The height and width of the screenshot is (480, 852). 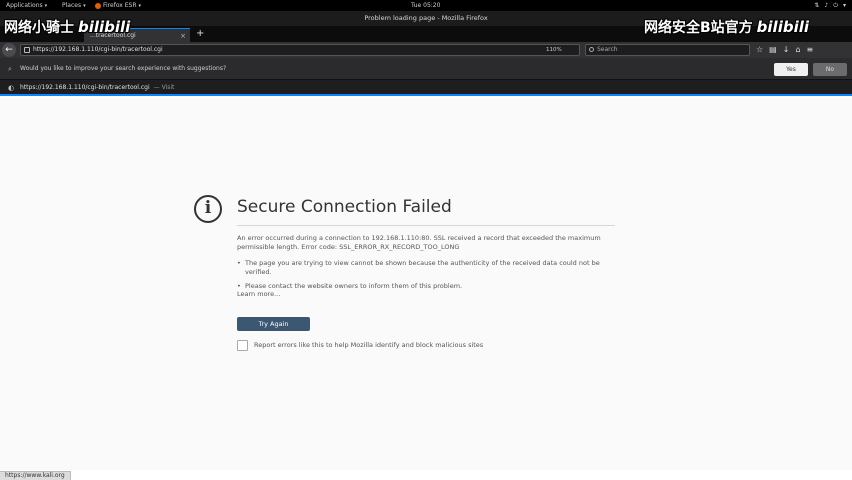 I want to click on firefox-icon, so click(x=98, y=5).